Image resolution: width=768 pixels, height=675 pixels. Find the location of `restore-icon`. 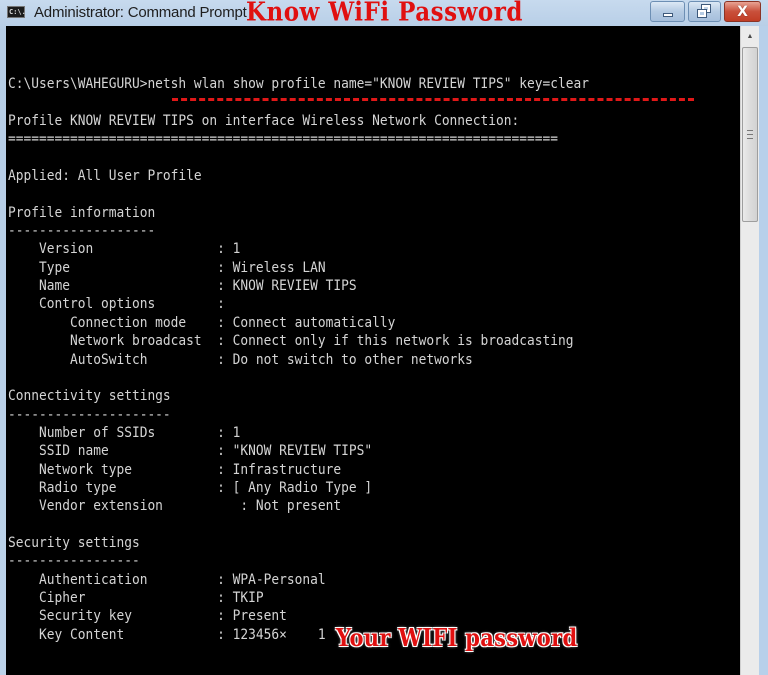

restore-icon is located at coordinates (704, 11).